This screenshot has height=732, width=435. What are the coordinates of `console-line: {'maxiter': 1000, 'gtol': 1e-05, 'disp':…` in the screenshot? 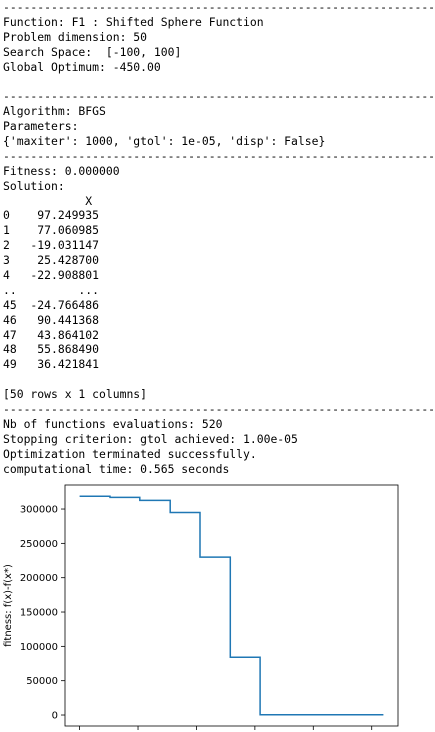 It's located at (164, 141).